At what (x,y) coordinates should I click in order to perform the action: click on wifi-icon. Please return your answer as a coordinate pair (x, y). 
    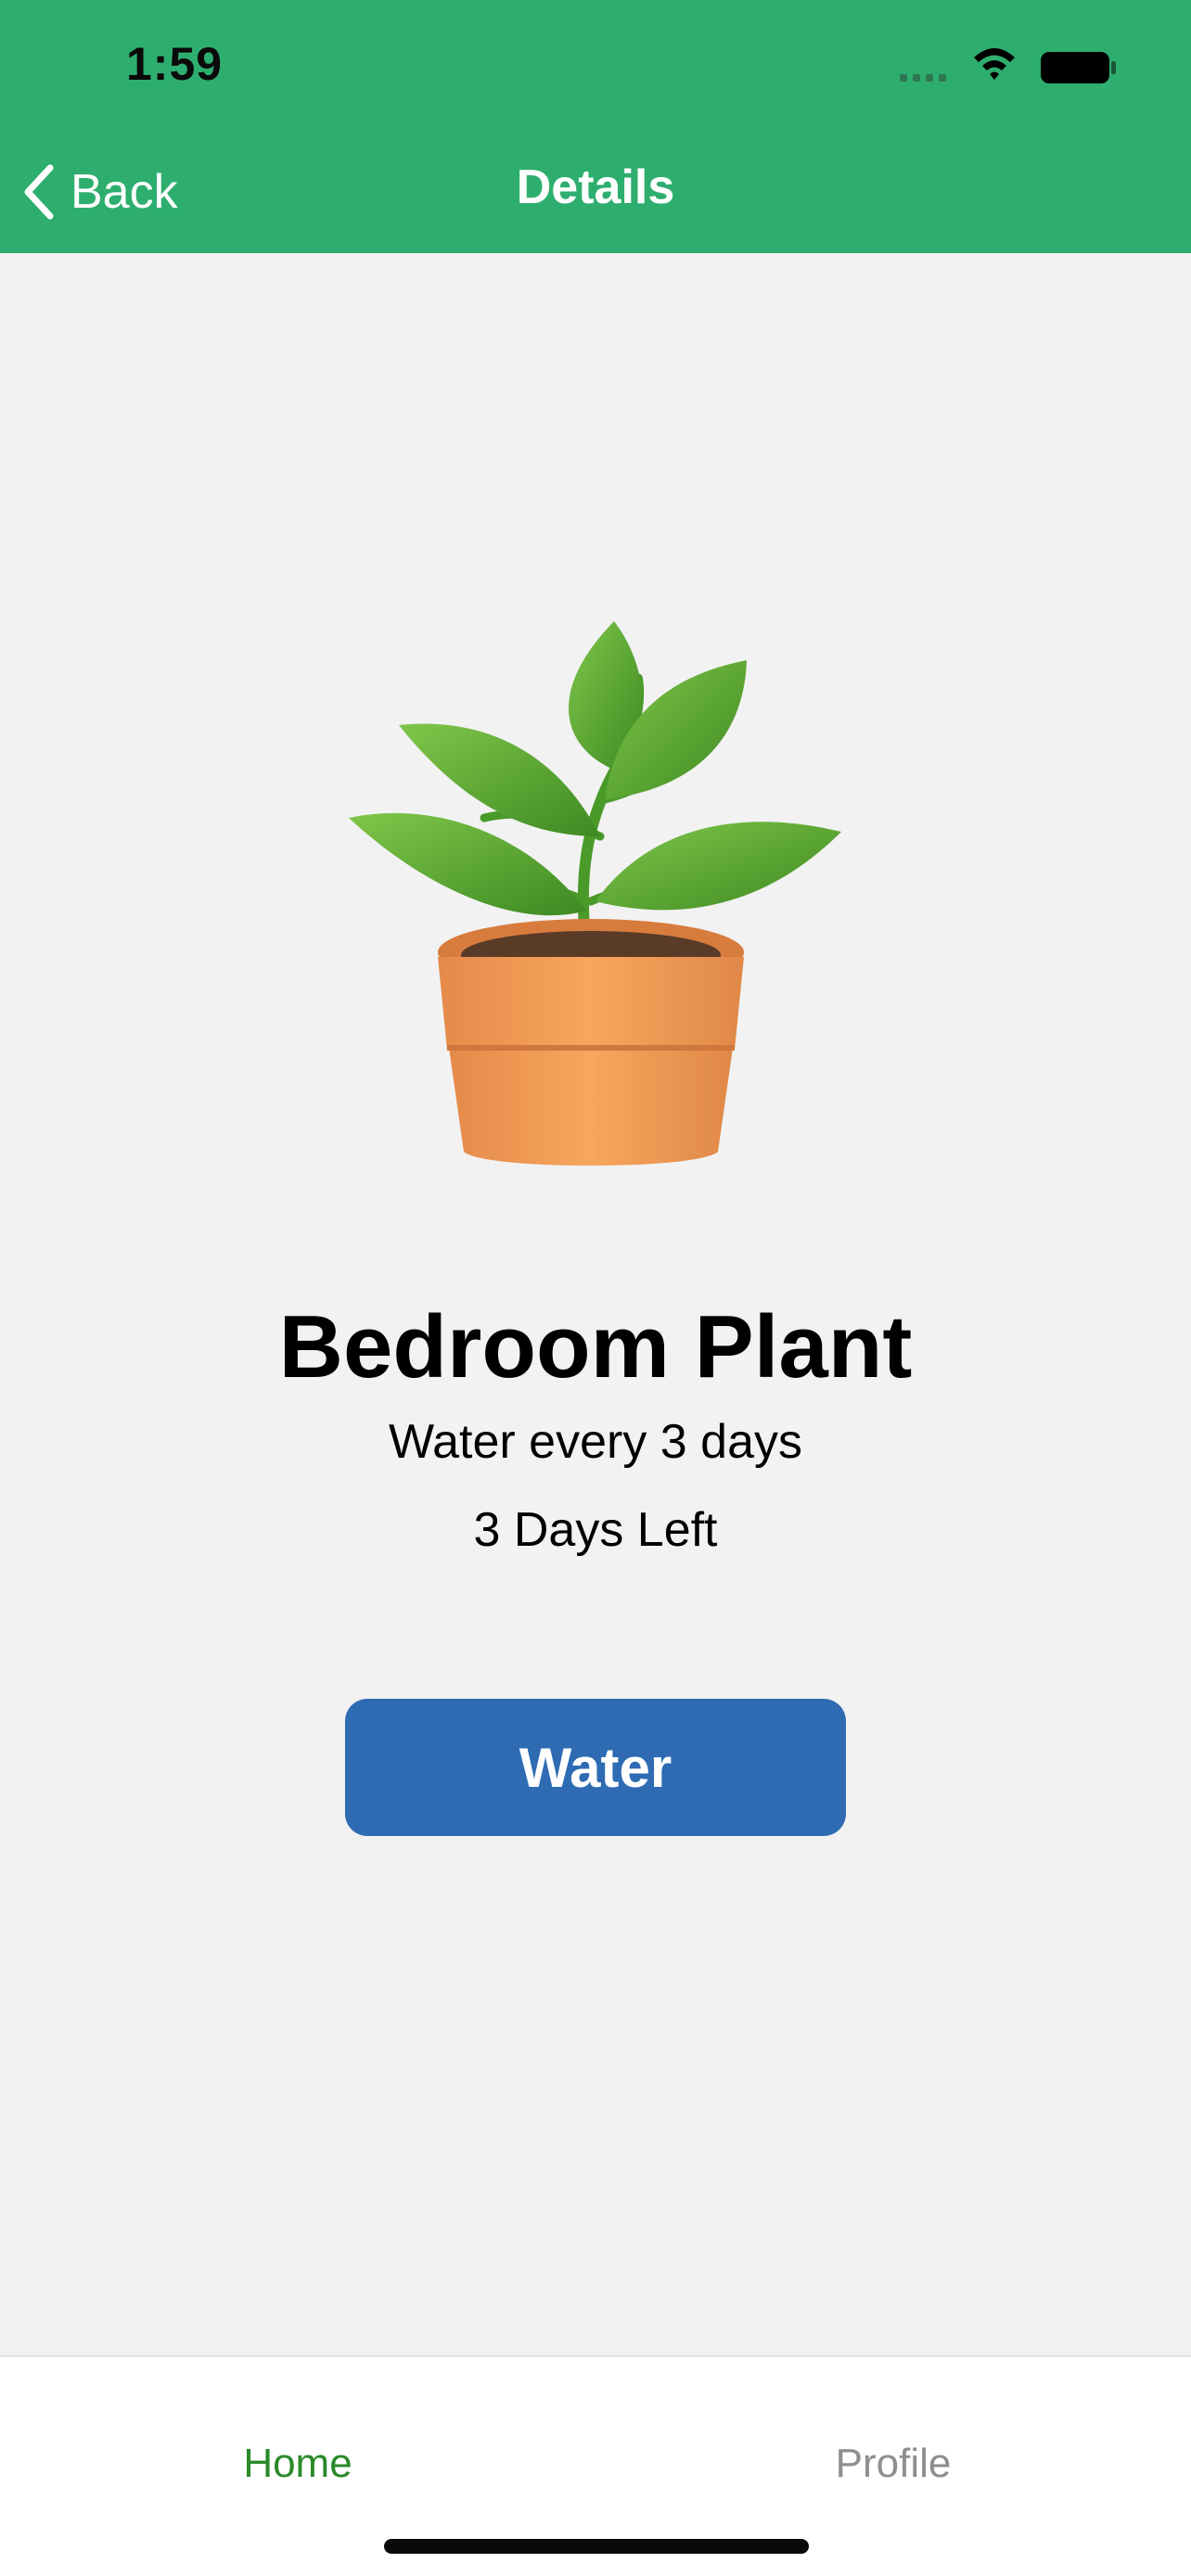
    Looking at the image, I should click on (995, 64).